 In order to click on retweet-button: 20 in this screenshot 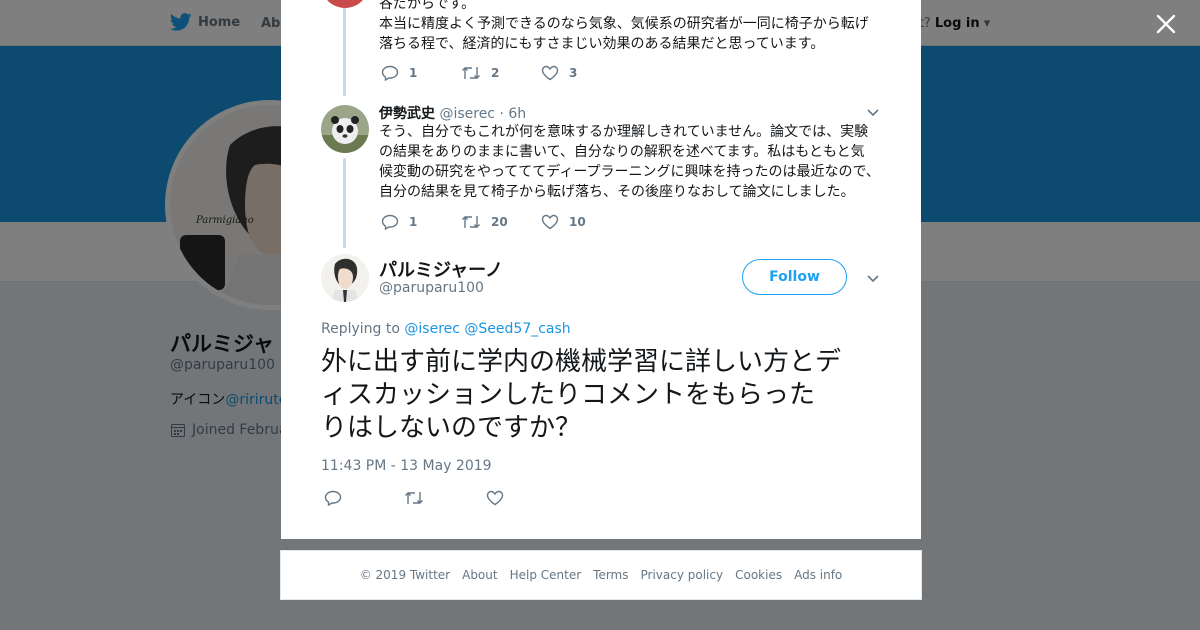, I will do `click(501, 222)`.